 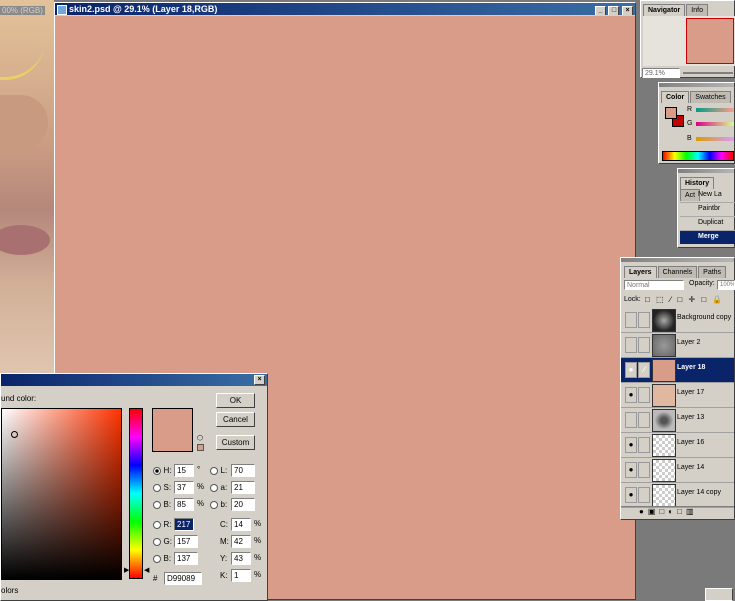 I want to click on lock-icons: □ ⬚ ∕ □ ✛ □ 🔒, so click(x=684, y=299).